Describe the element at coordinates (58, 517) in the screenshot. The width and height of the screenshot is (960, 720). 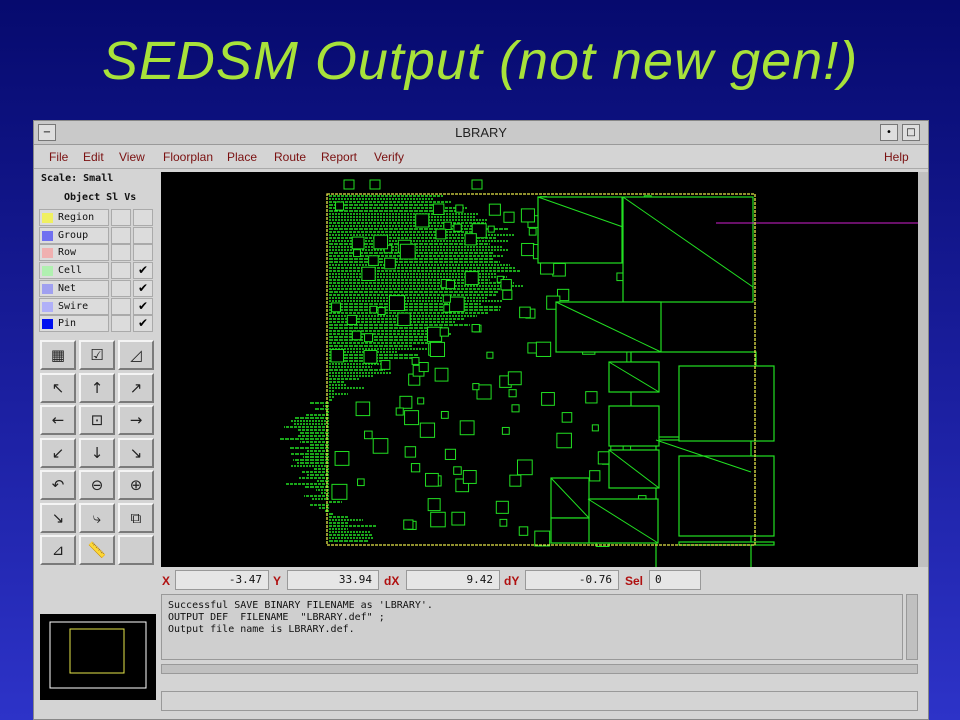
I see `select-arrow-button: ↘` at that location.